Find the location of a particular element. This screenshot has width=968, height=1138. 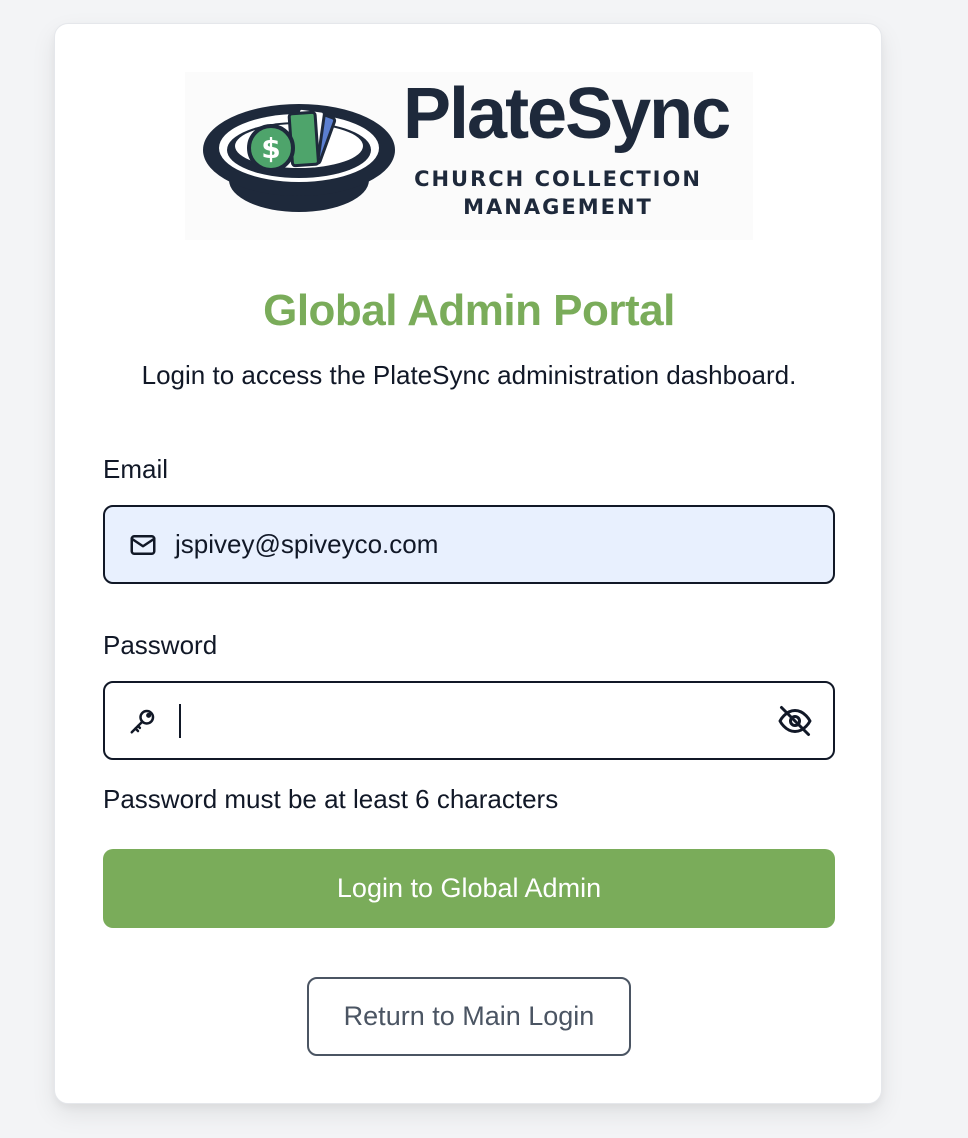

text-cursor is located at coordinates (180, 720).